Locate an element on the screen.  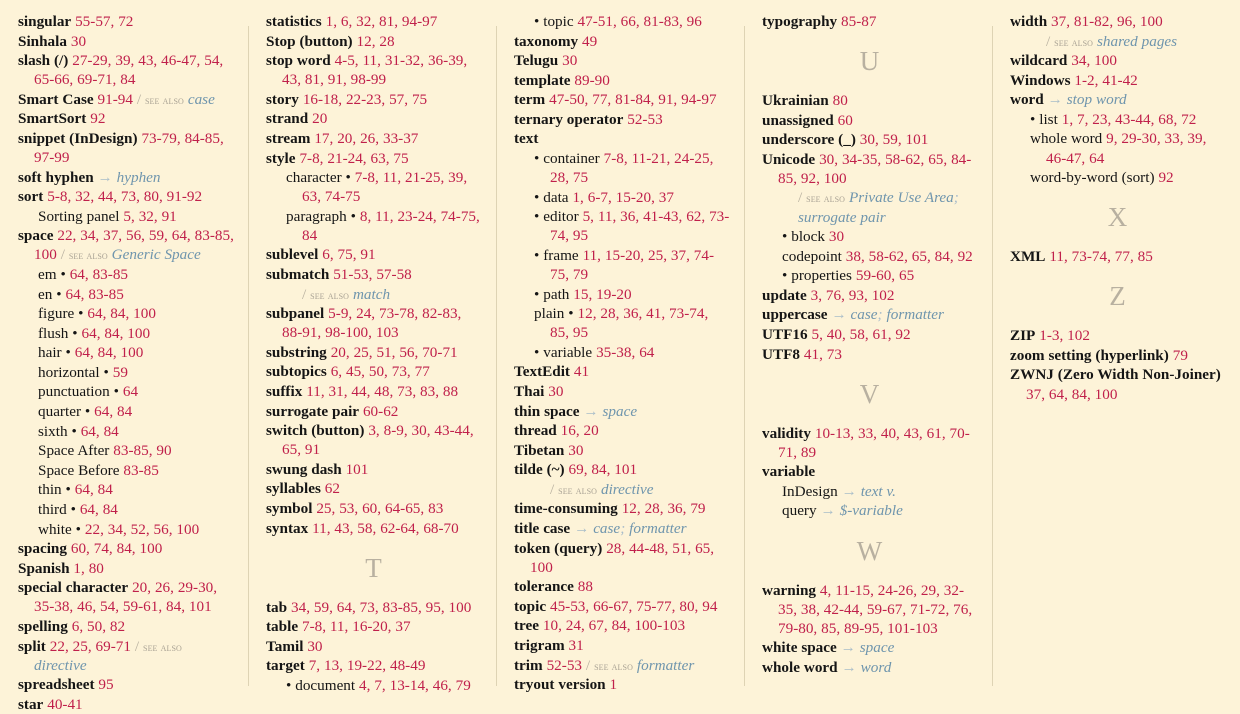
entry-page-numbers: 7, 13, 19-22, 48-49 is located at coordinates (367, 666).